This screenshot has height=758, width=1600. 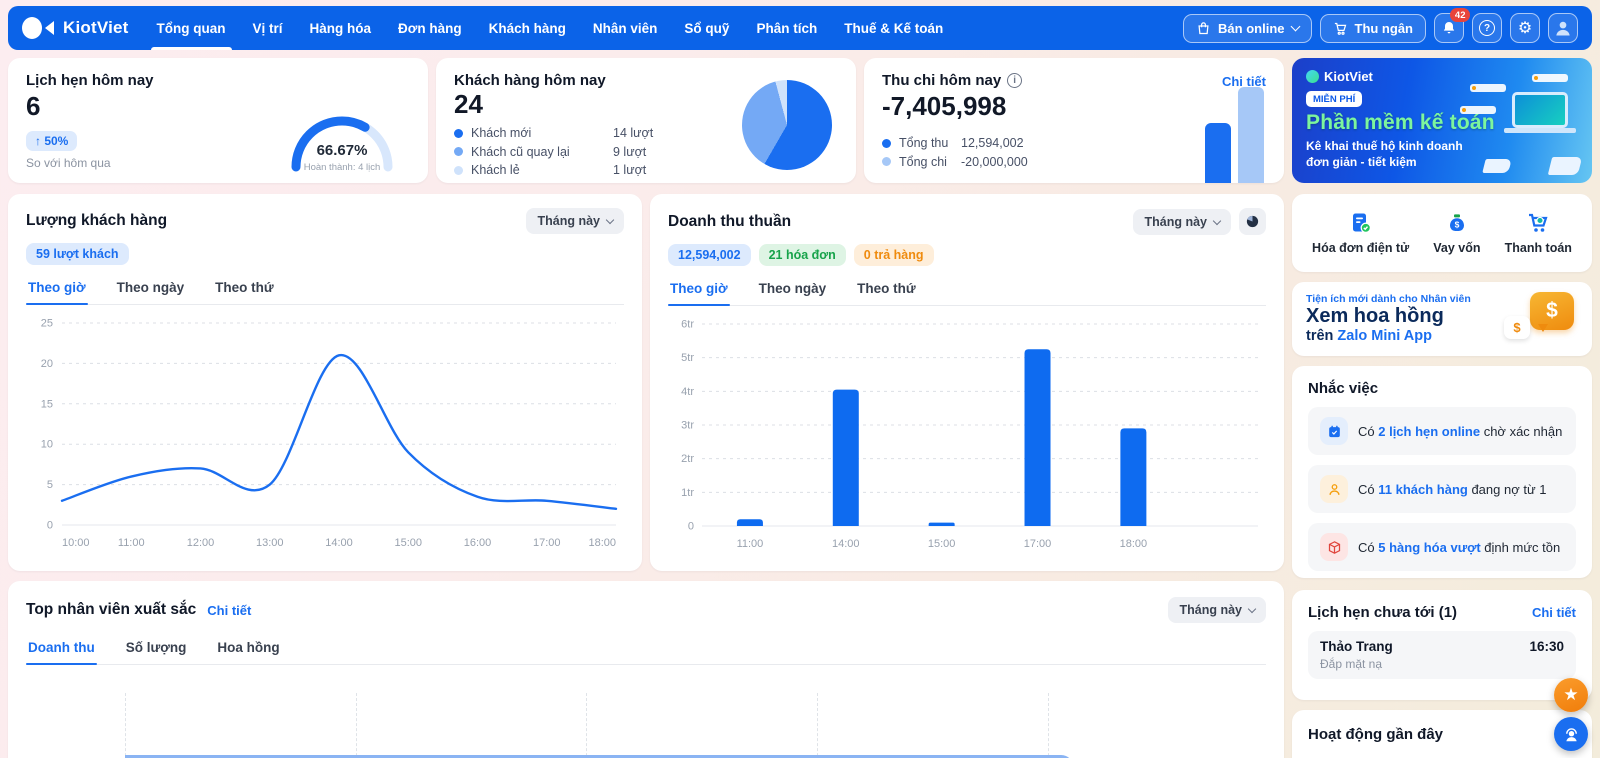 What do you see at coordinates (61, 651) in the screenshot?
I see `tab-doanh-thu: Doanh thu` at bounding box center [61, 651].